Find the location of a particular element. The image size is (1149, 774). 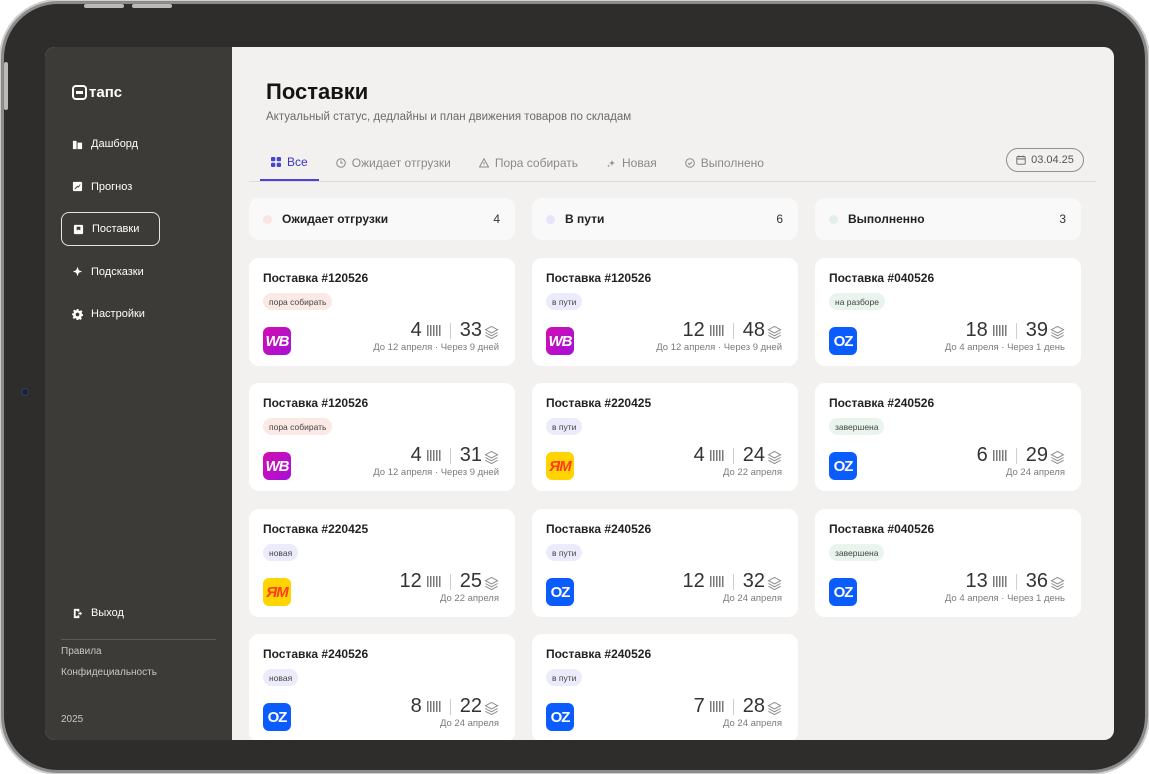

boxes-count: 31 is located at coordinates (470, 455).